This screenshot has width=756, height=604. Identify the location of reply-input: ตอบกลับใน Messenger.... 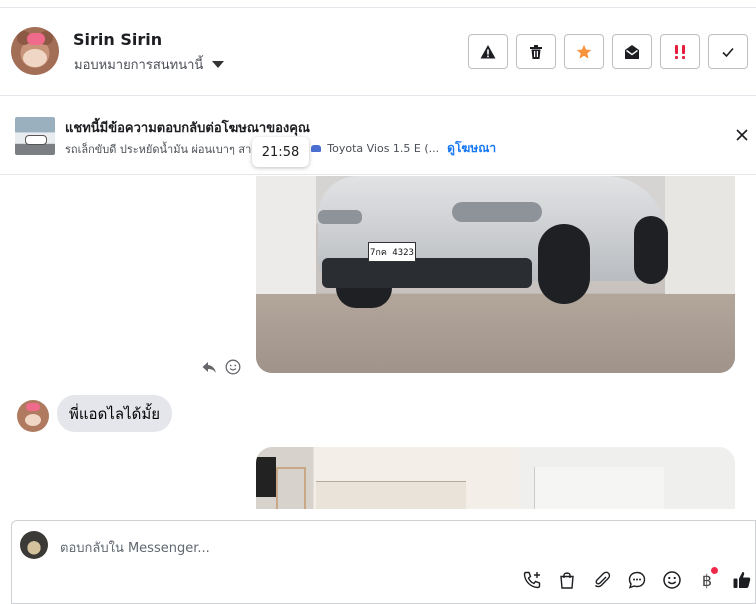
(135, 547).